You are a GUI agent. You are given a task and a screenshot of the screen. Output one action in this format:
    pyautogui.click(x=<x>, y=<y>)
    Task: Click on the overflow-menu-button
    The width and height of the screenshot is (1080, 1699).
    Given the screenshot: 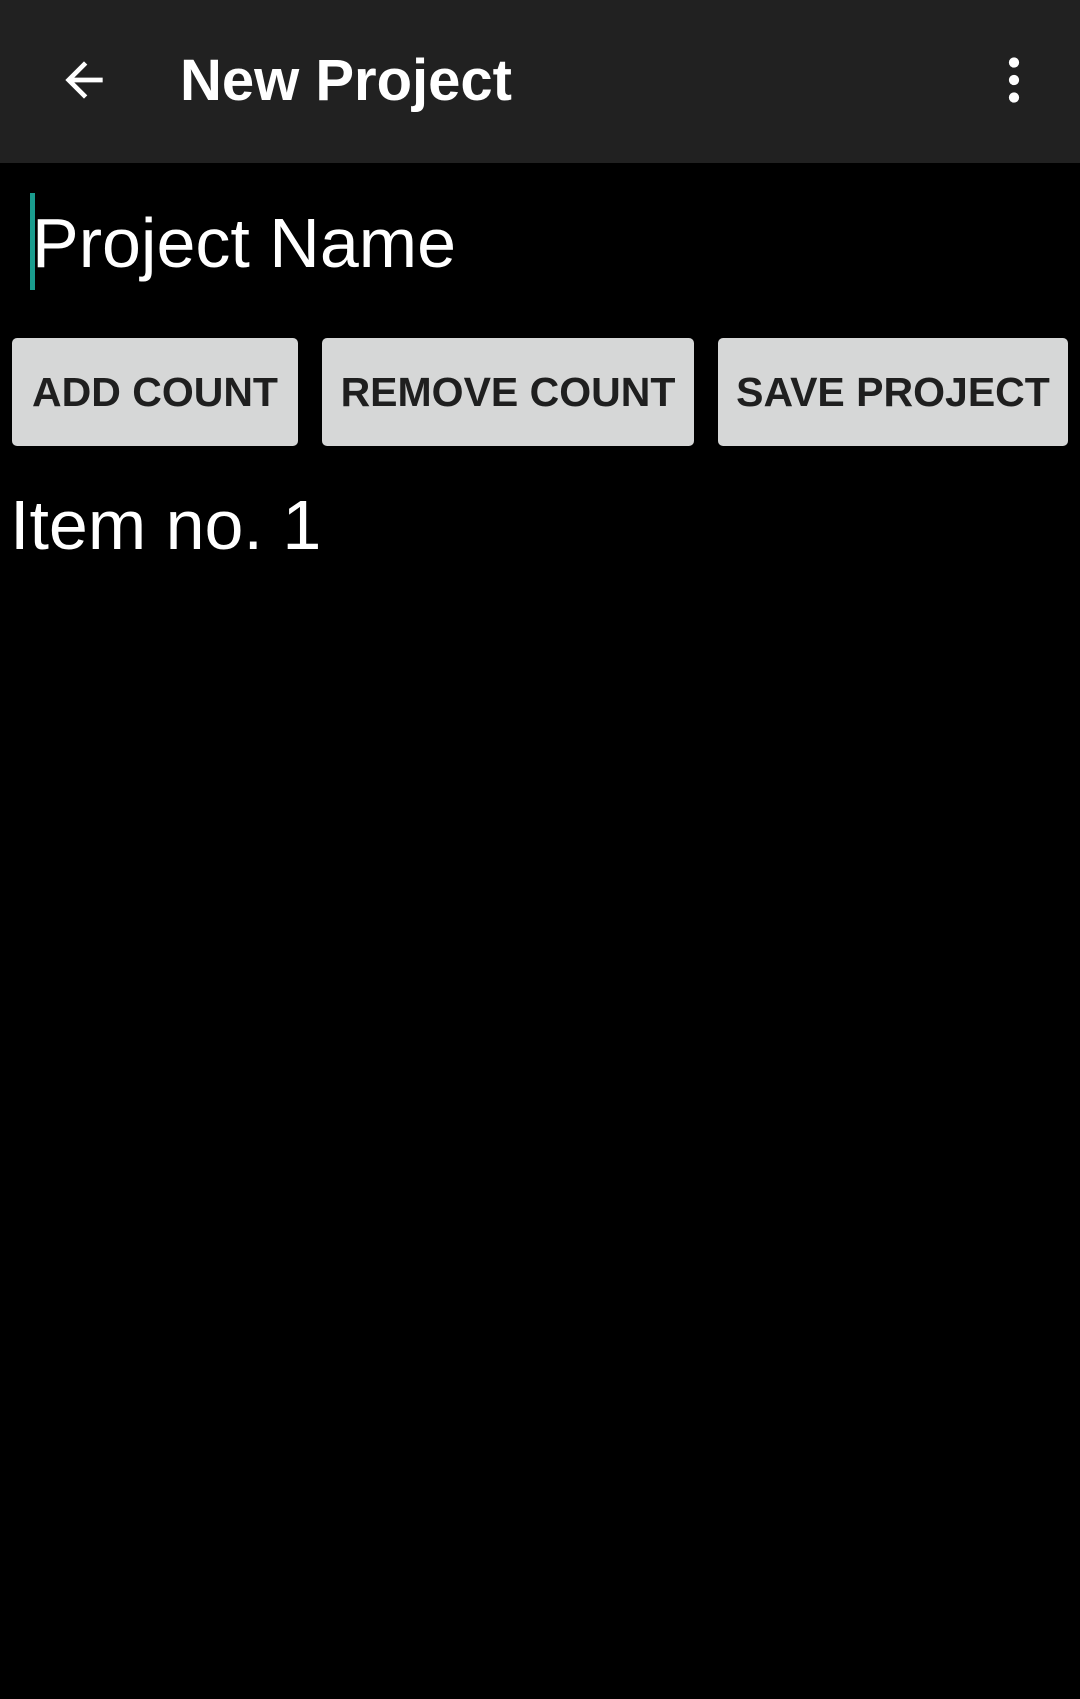 What is the action you would take?
    pyautogui.click(x=1014, y=80)
    